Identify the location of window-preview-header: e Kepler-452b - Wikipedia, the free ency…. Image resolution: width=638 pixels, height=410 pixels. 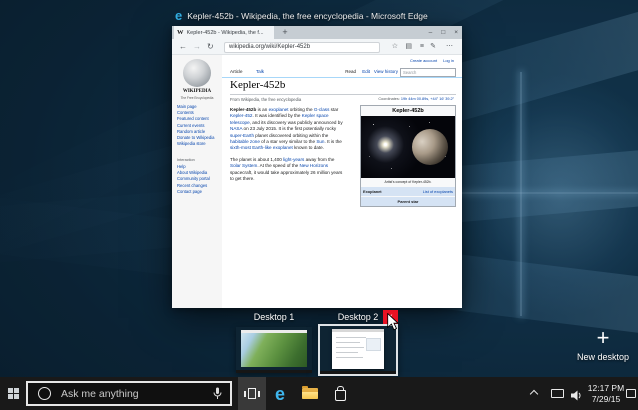
(325, 15).